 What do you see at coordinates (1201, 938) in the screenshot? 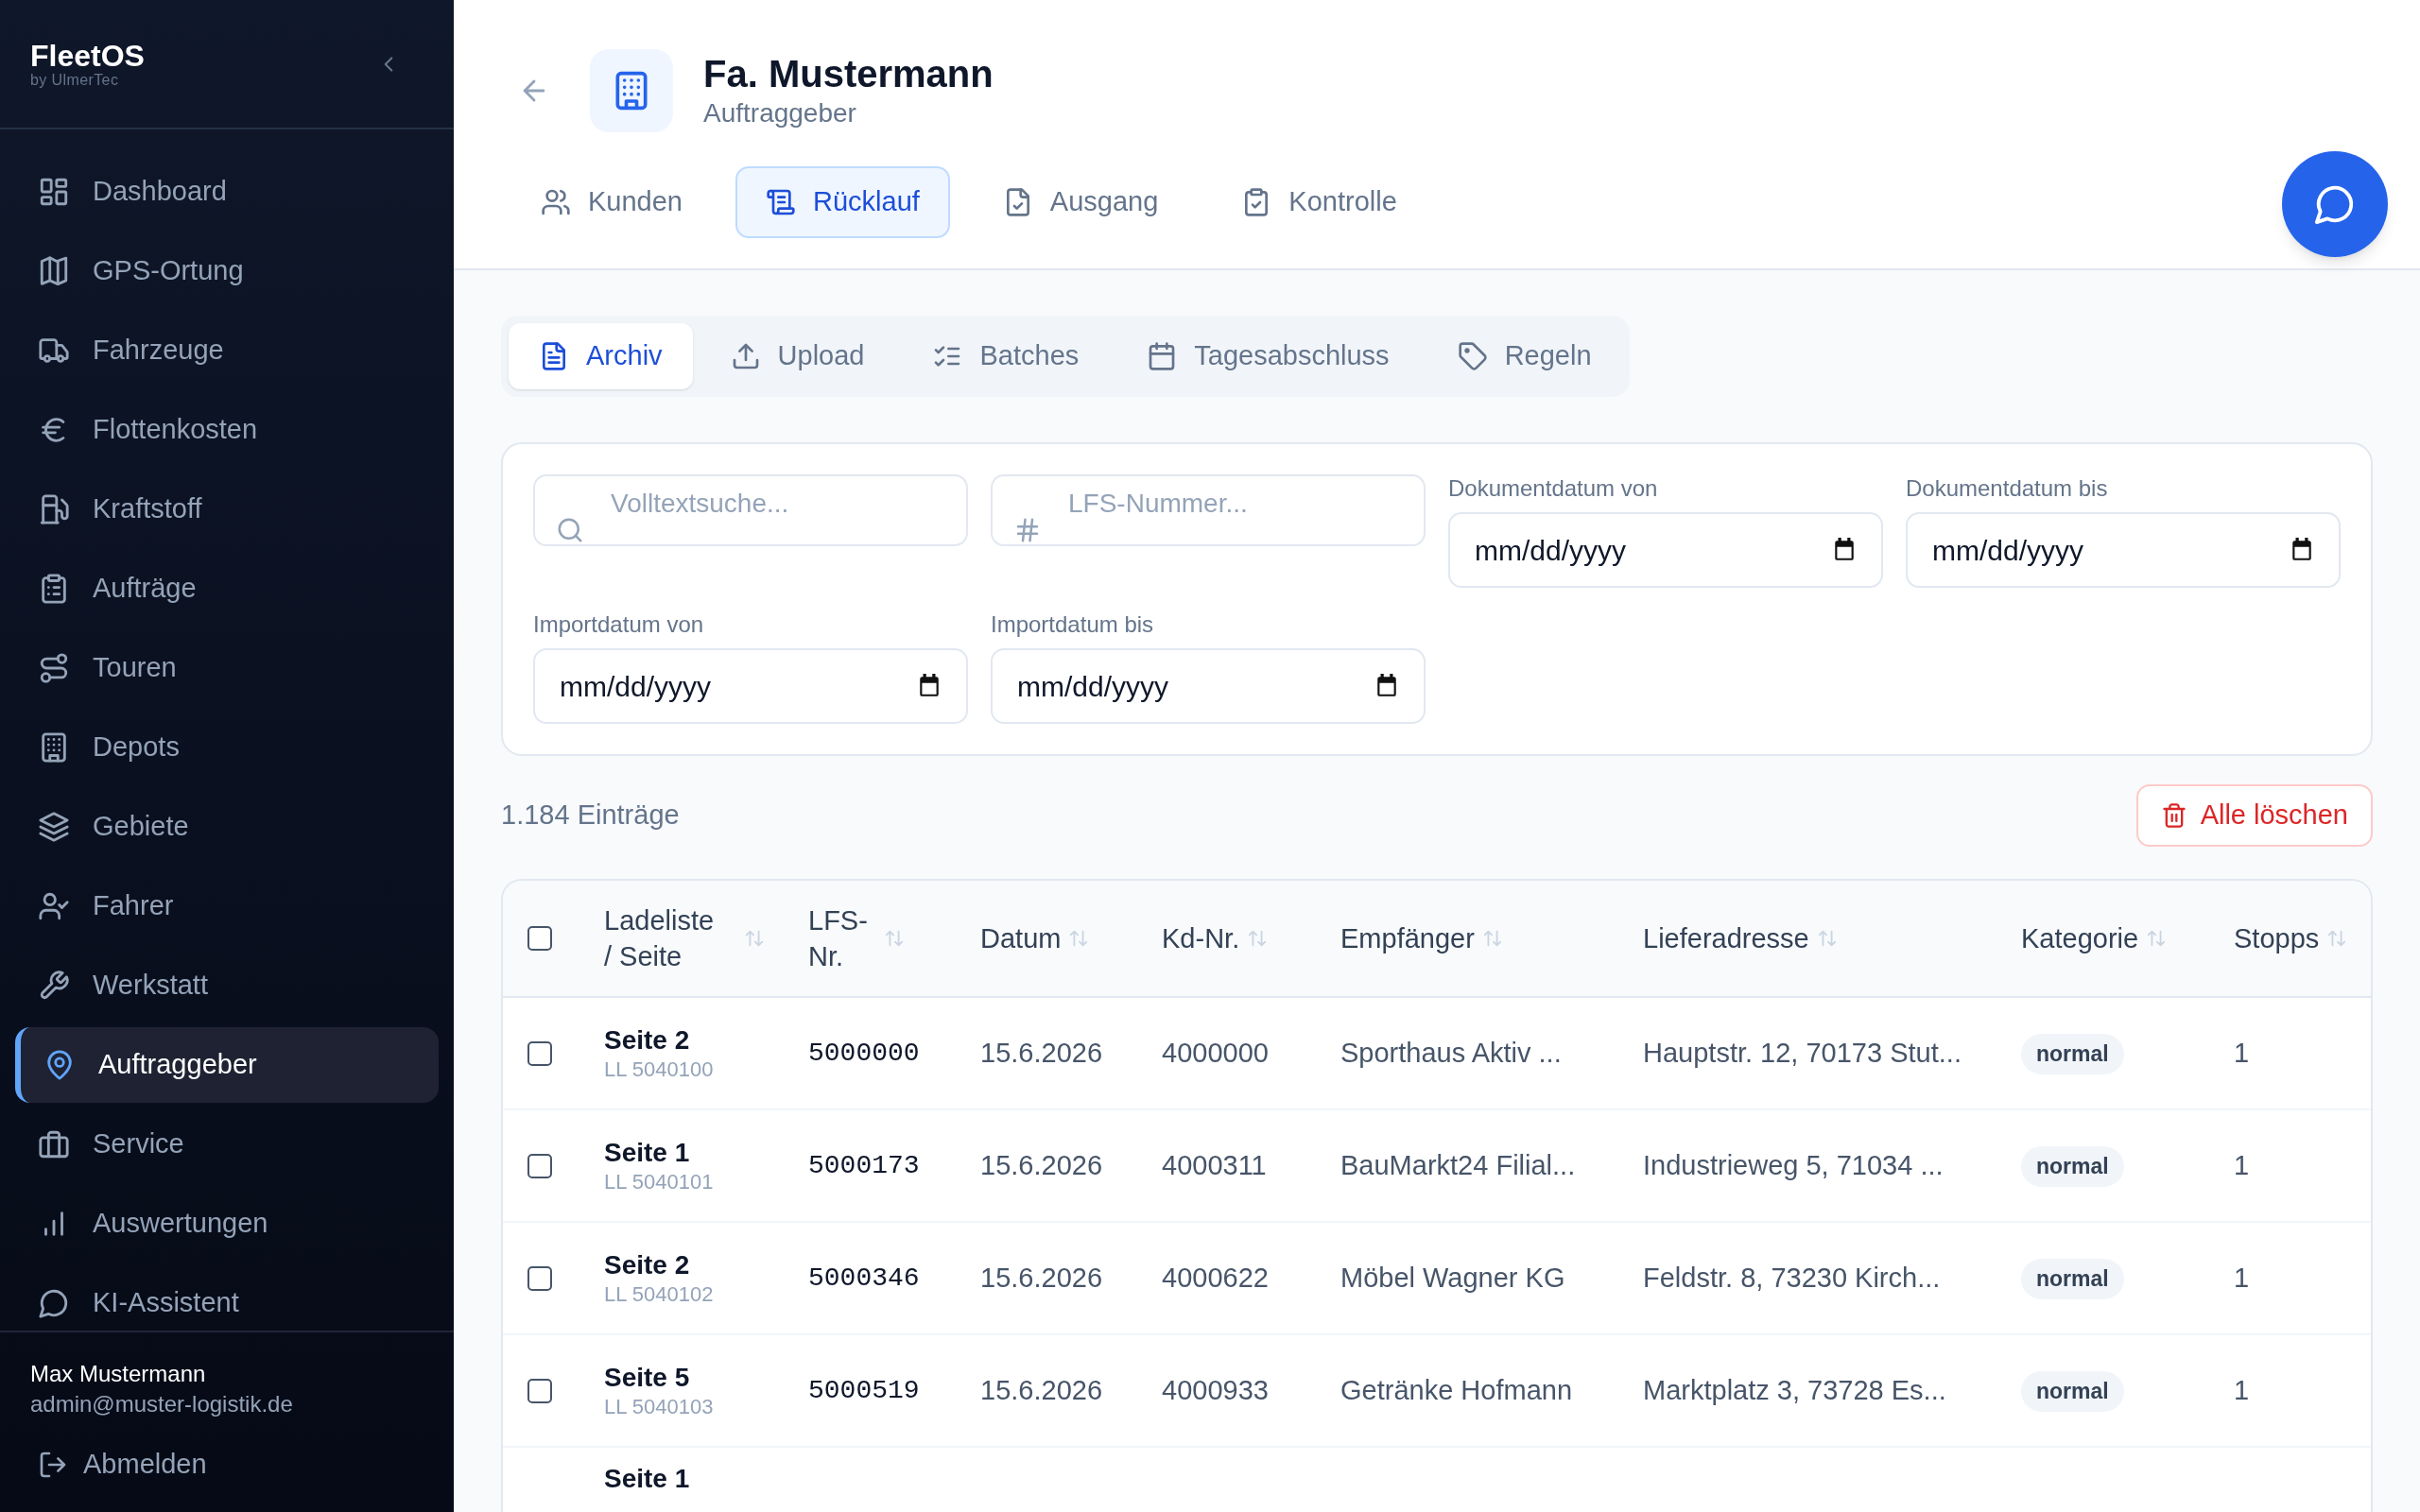
I see `column-header: Kd-Nr.` at bounding box center [1201, 938].